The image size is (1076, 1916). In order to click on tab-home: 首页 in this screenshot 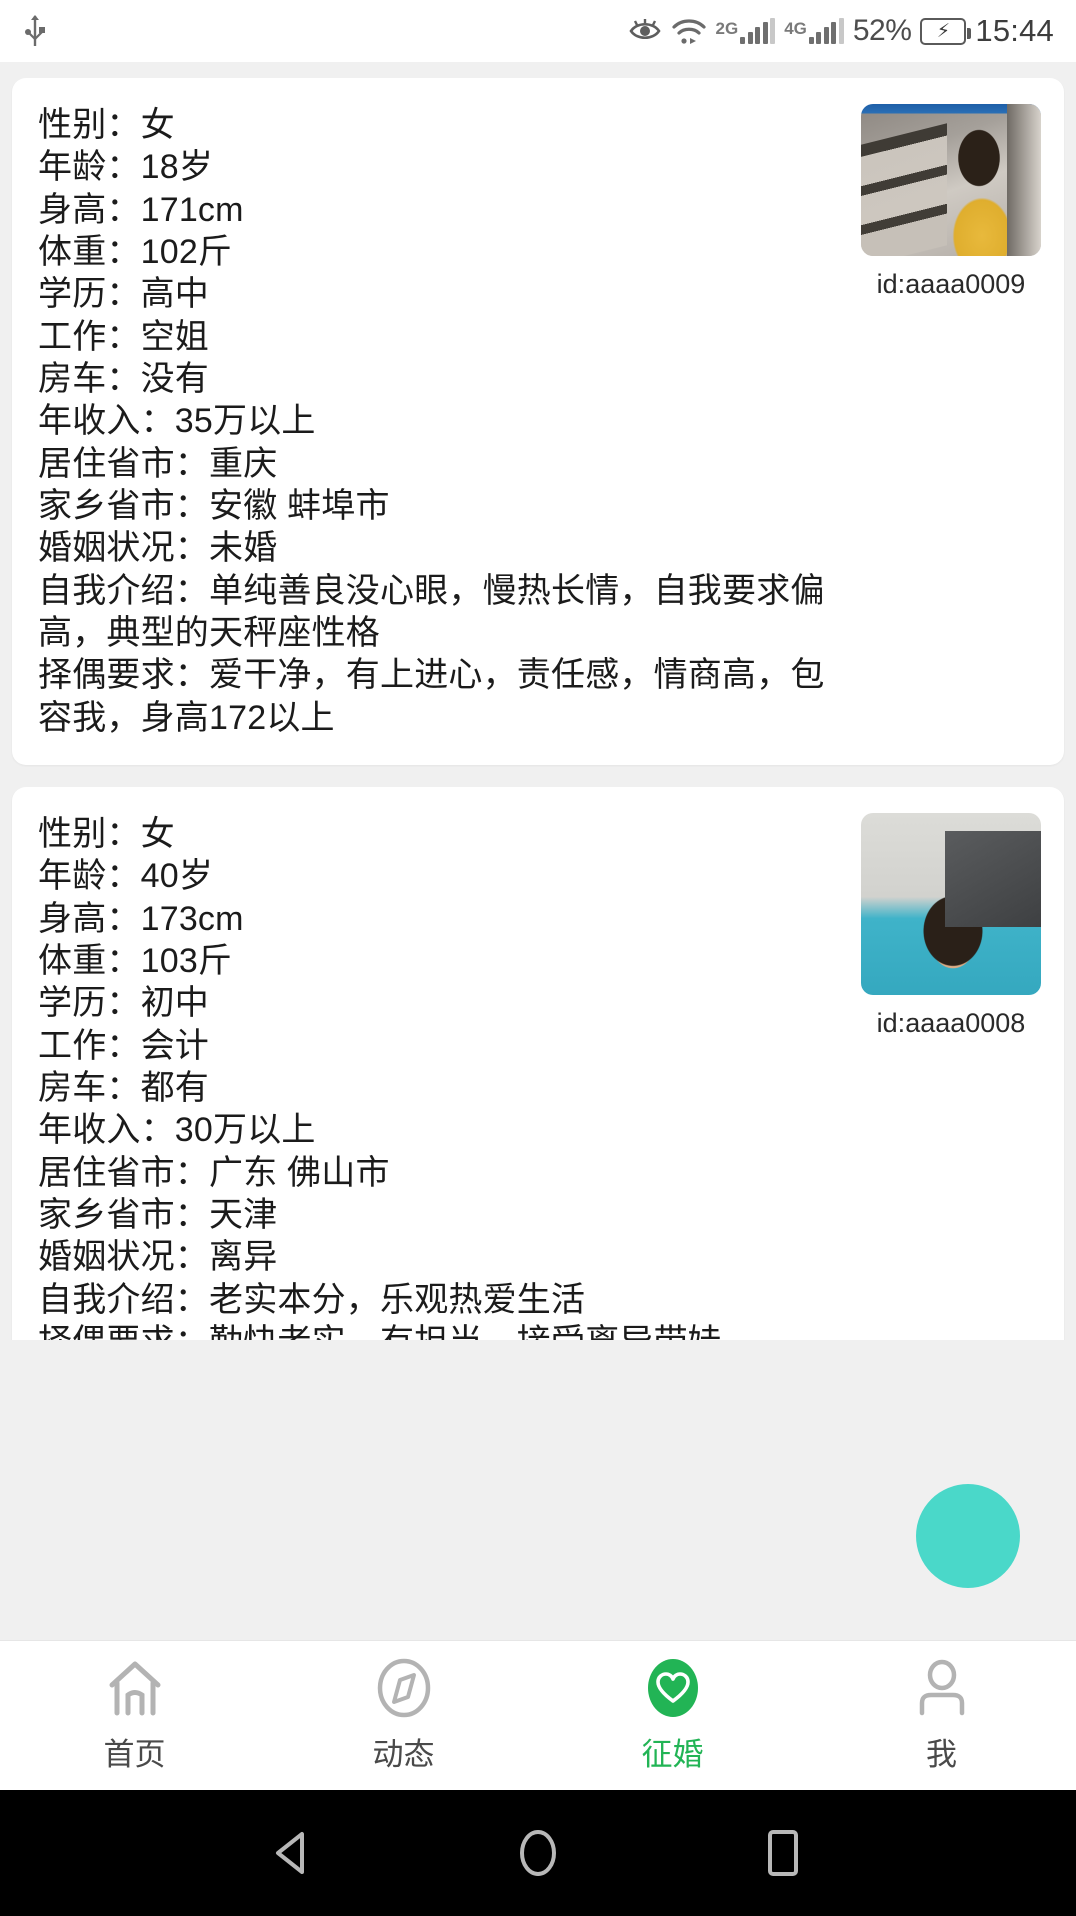, I will do `click(134, 1715)`.